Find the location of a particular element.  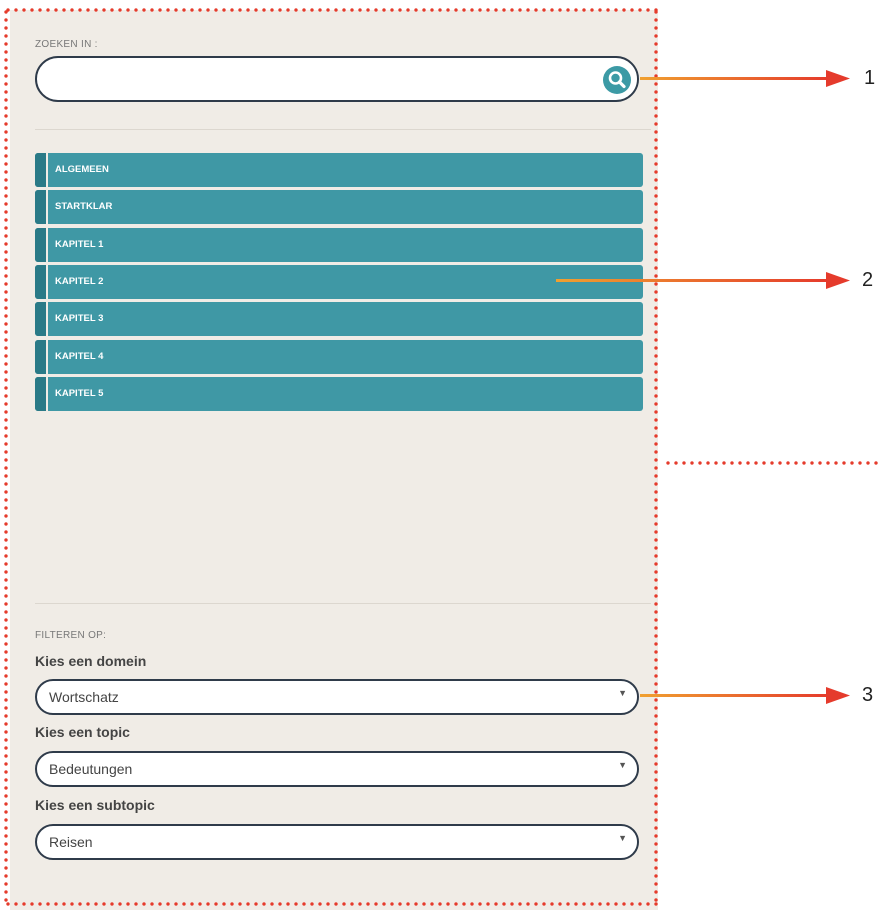

nav-item-label: KAPITEL 5 is located at coordinates (79, 393).